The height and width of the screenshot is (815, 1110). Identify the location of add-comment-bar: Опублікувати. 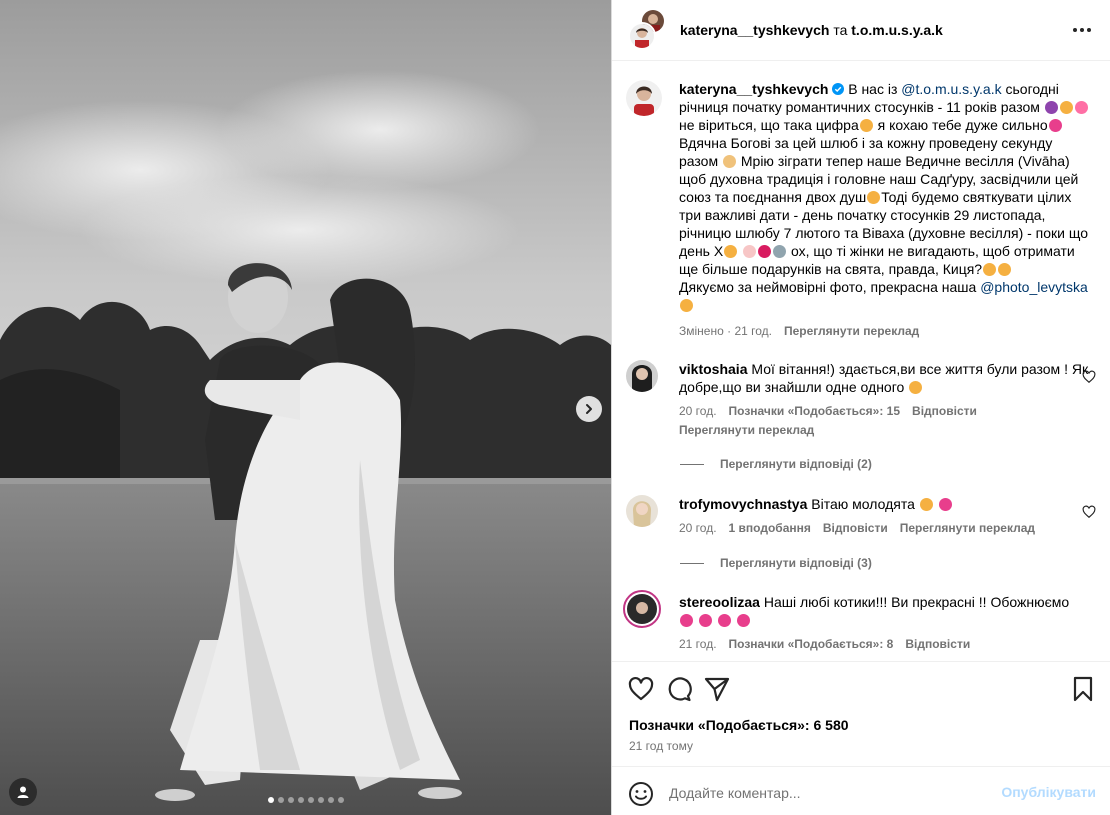
(861, 790).